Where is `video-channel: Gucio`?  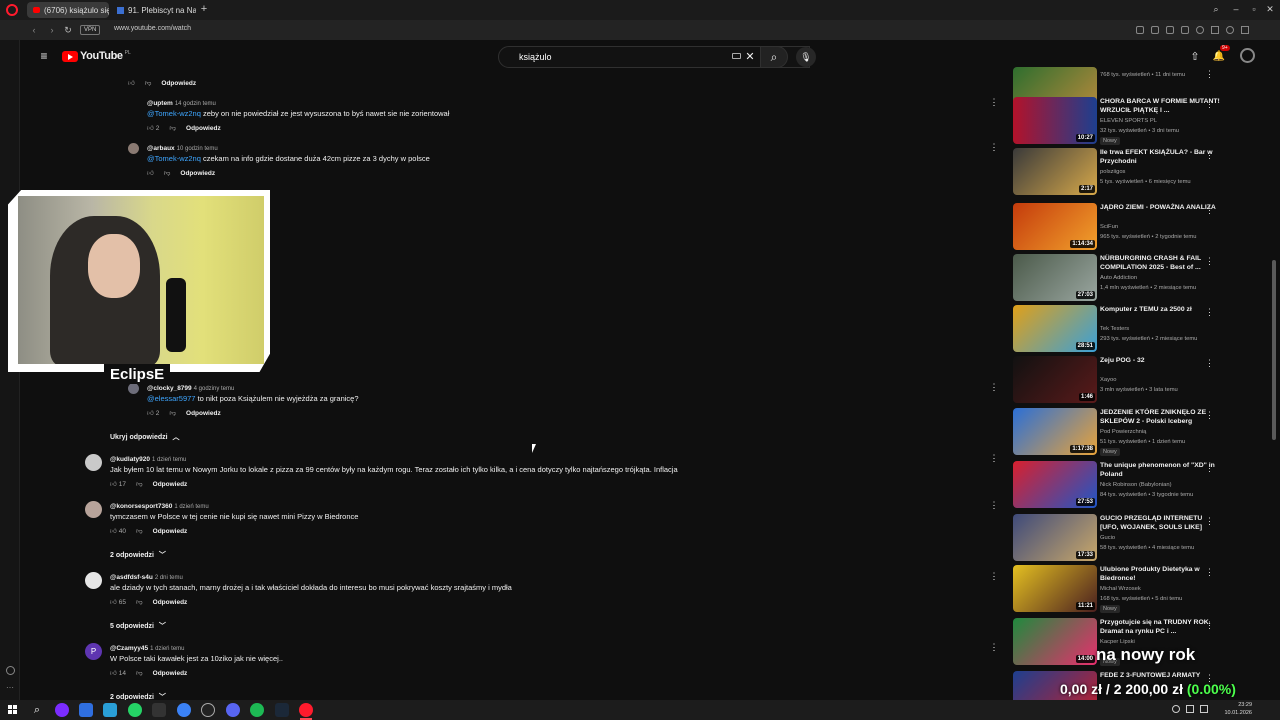 video-channel: Gucio is located at coordinates (1107, 538).